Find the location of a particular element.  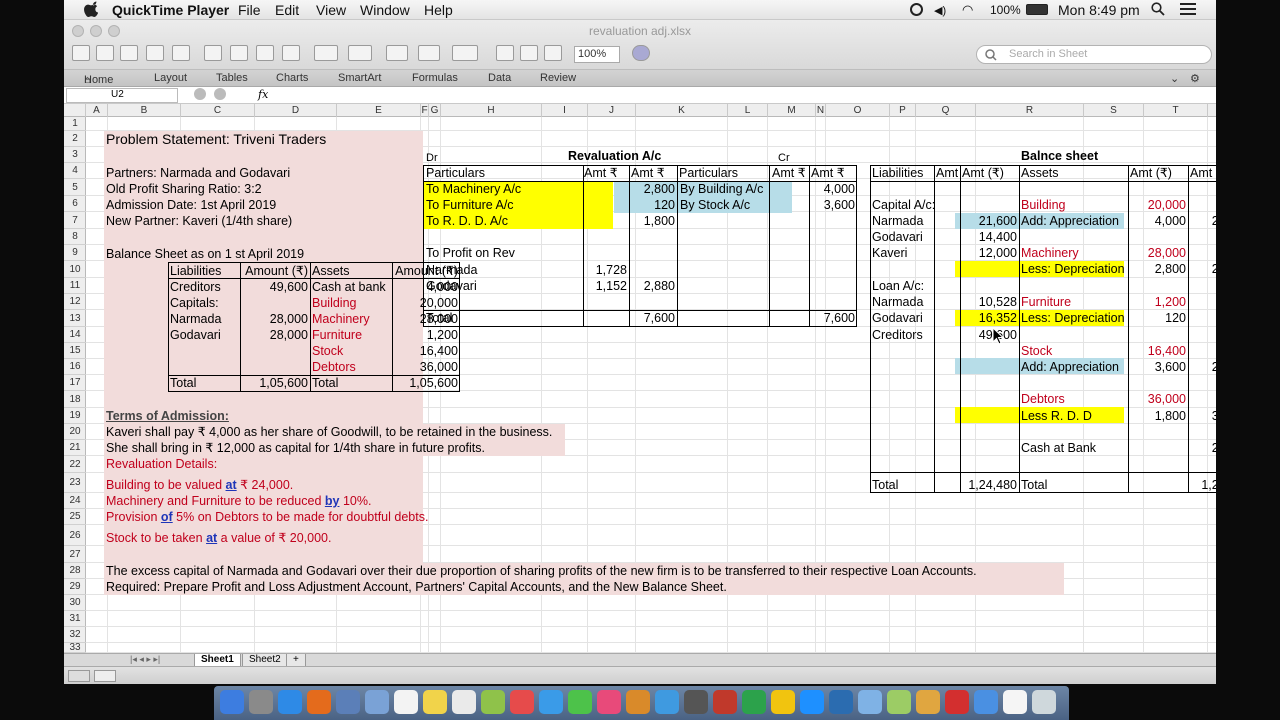

row-header-28: 28 is located at coordinates (75, 571).